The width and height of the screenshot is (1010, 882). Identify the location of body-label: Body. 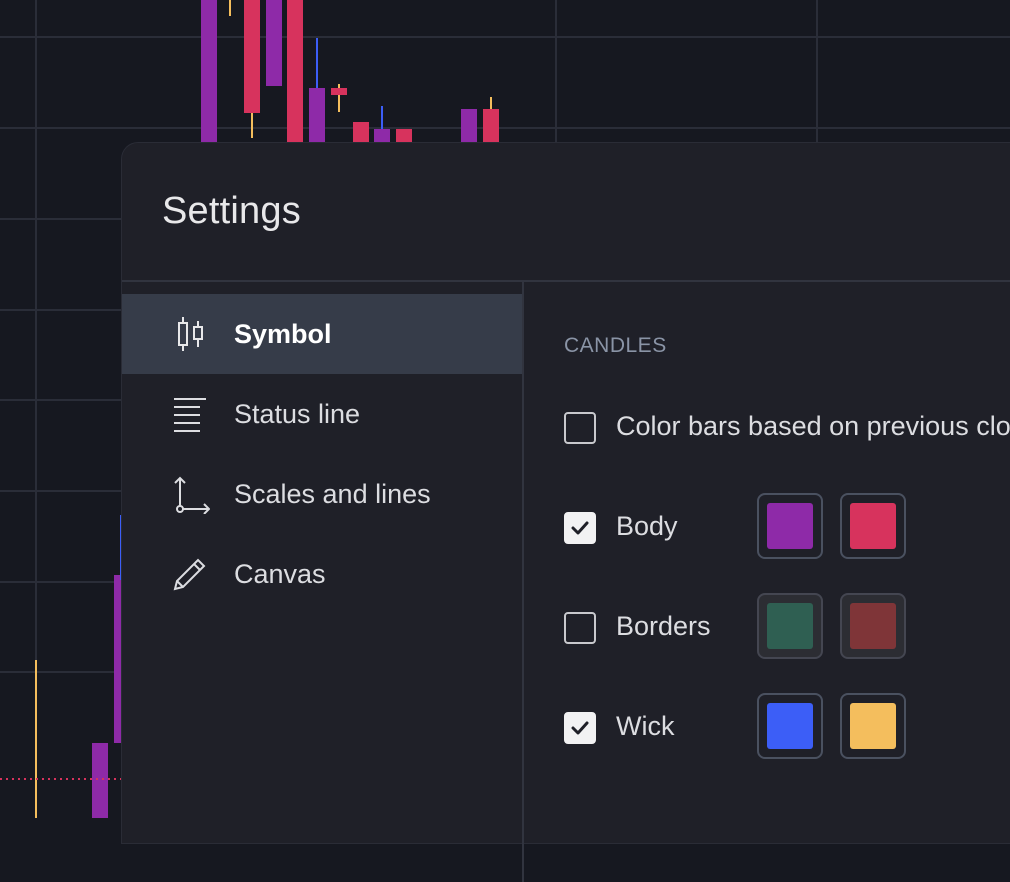
(647, 526).